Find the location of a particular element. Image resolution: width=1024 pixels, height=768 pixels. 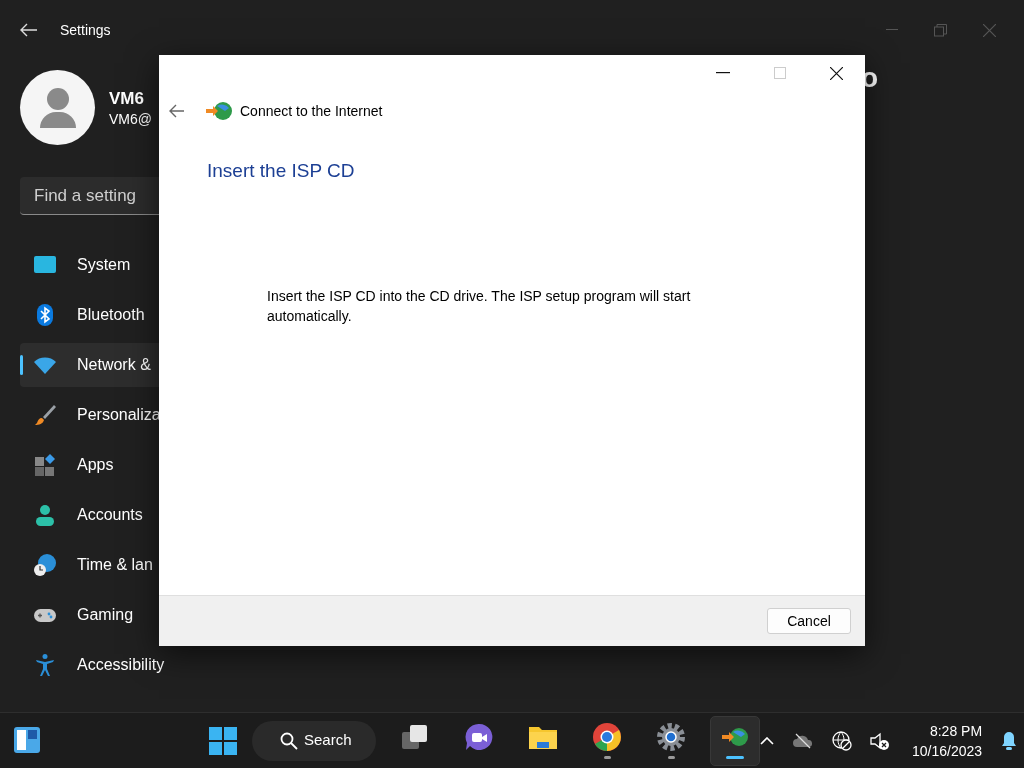

dialog-heading: Insert the ISP CD is located at coordinates (281, 171).